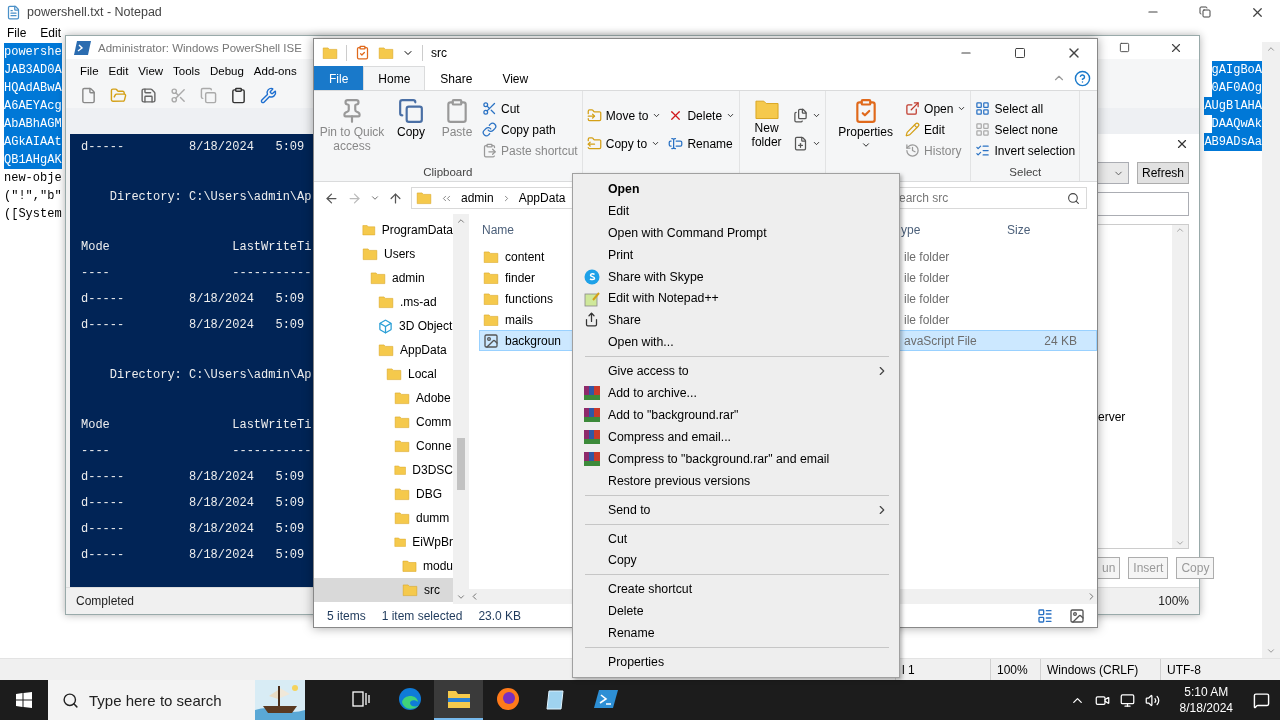 The width and height of the screenshot is (1280, 720). Describe the element at coordinates (95, 12) in the screenshot. I see `window-title: powershell.txt - Notepad` at that location.